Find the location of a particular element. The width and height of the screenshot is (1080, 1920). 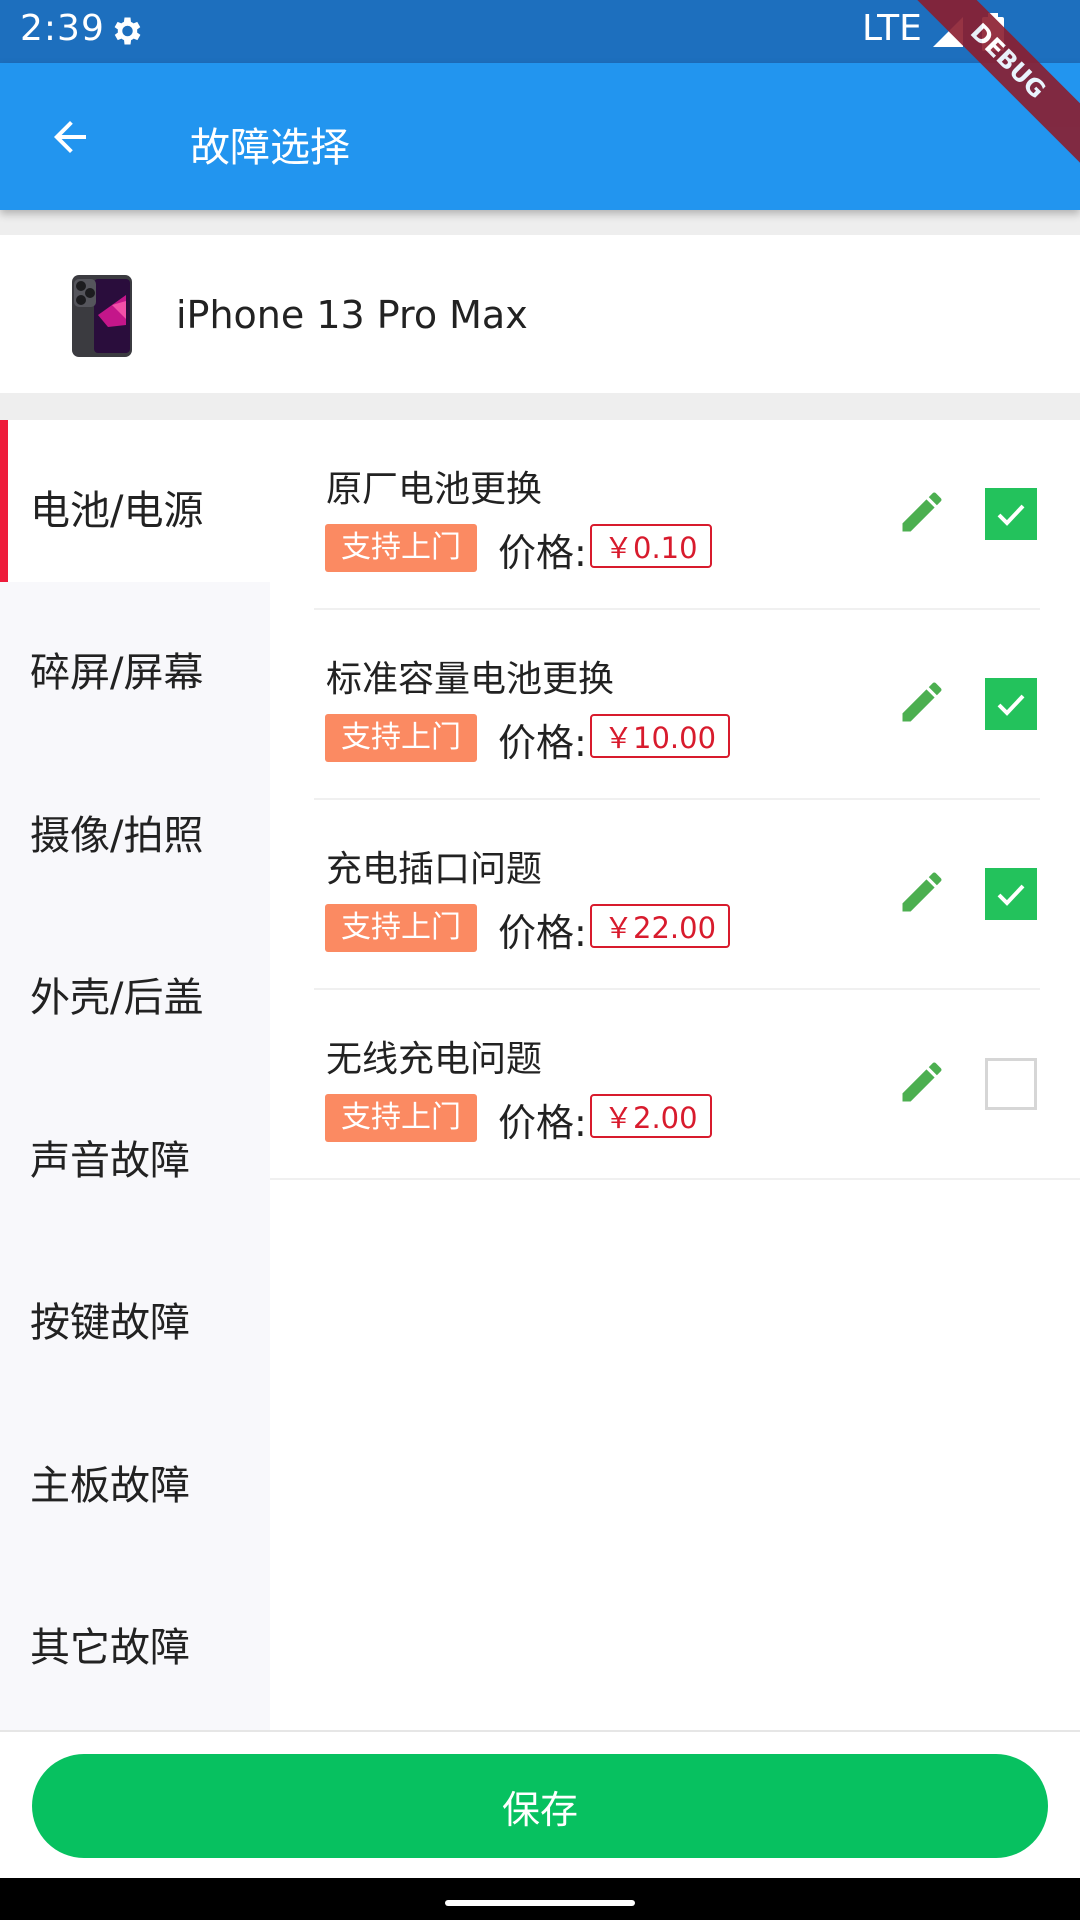

navigation-bar is located at coordinates (540, 1899).